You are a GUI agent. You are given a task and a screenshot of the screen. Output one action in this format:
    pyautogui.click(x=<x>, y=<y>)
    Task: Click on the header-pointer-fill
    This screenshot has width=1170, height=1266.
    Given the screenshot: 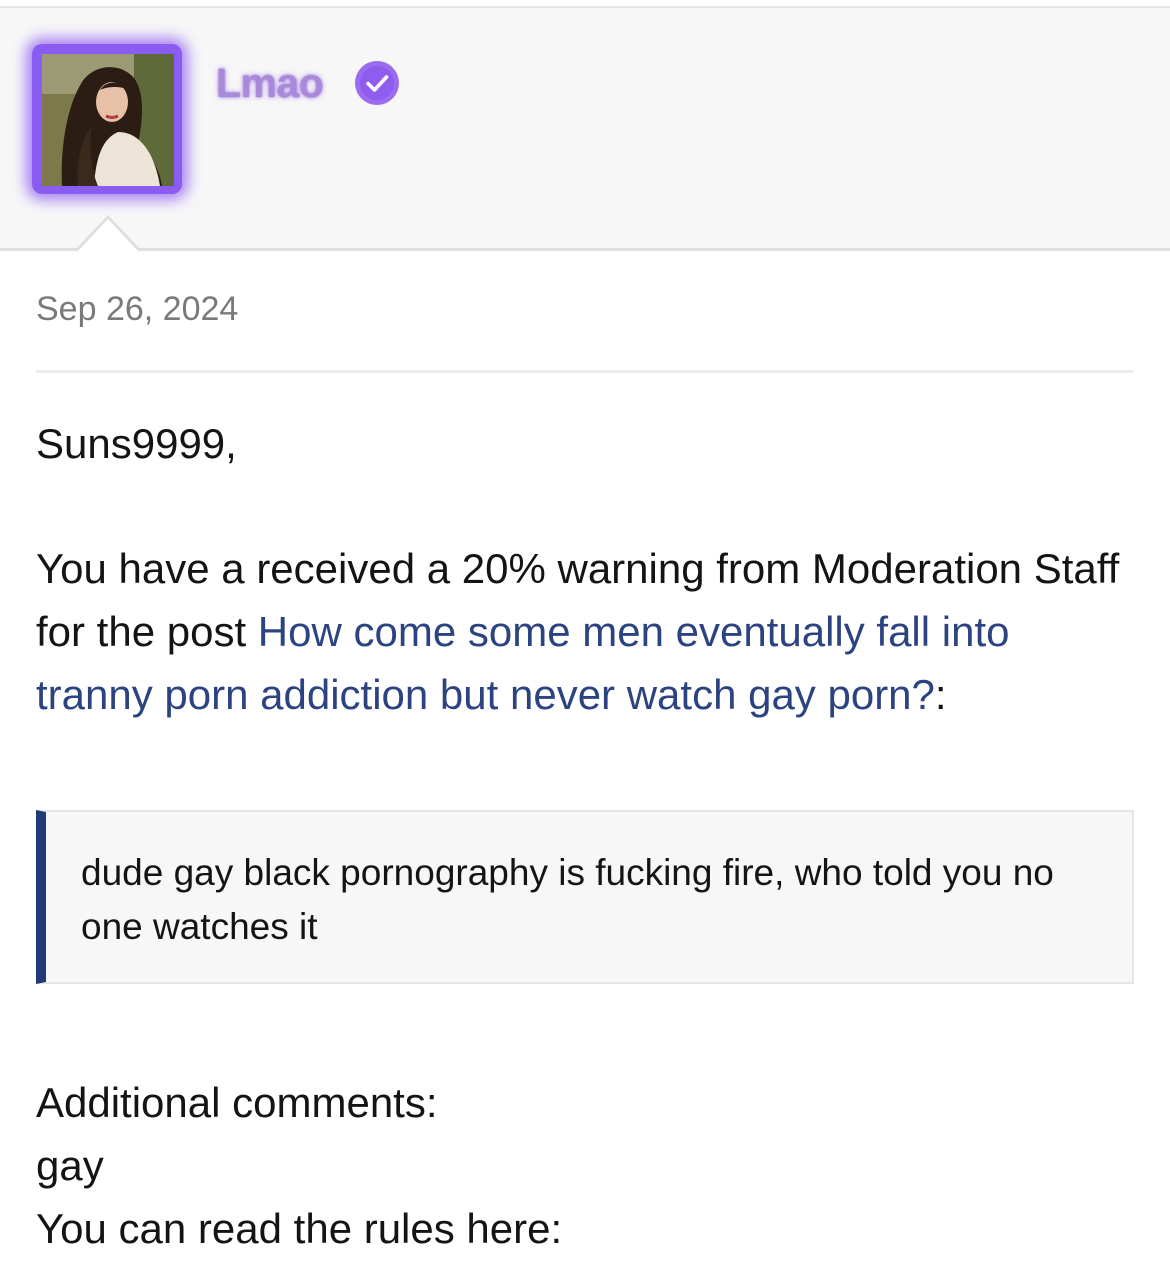 What is the action you would take?
    pyautogui.click(x=108, y=235)
    